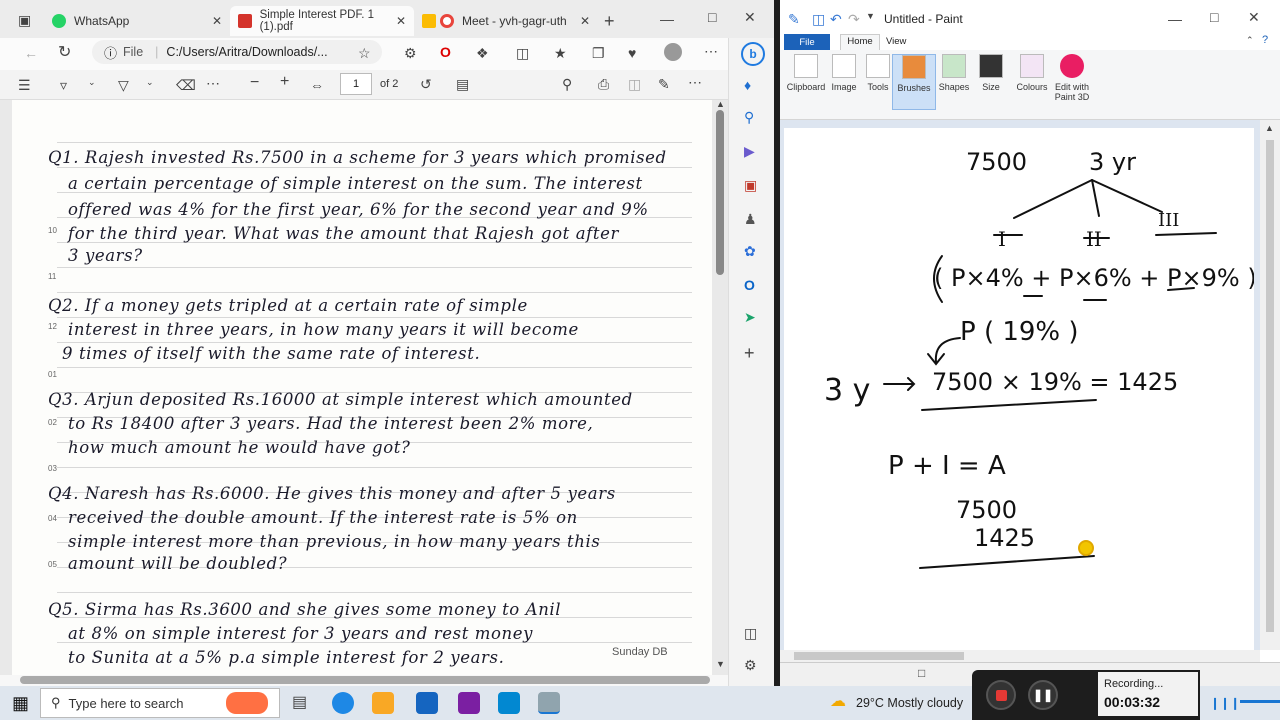 This screenshot has height=720, width=1280. Describe the element at coordinates (52, 422) in the screenshot. I see `margin-number: 02` at that location.